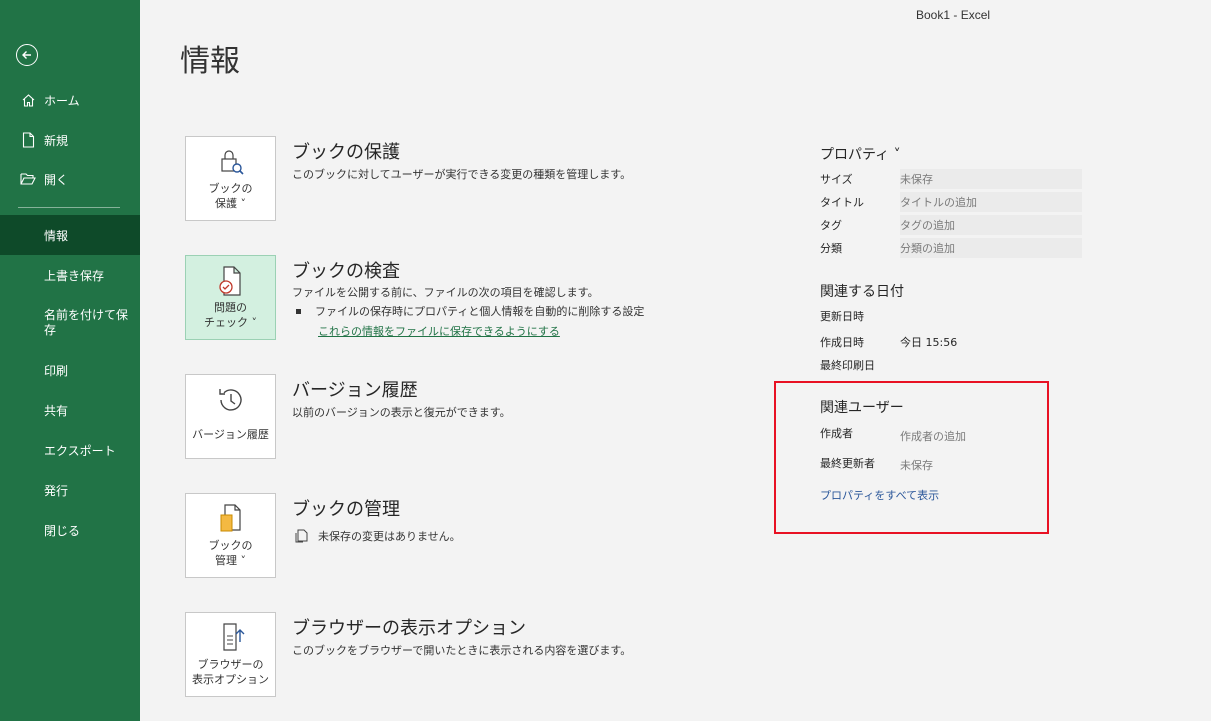  I want to click on inspect-heading: ブックの検査, so click(346, 271).